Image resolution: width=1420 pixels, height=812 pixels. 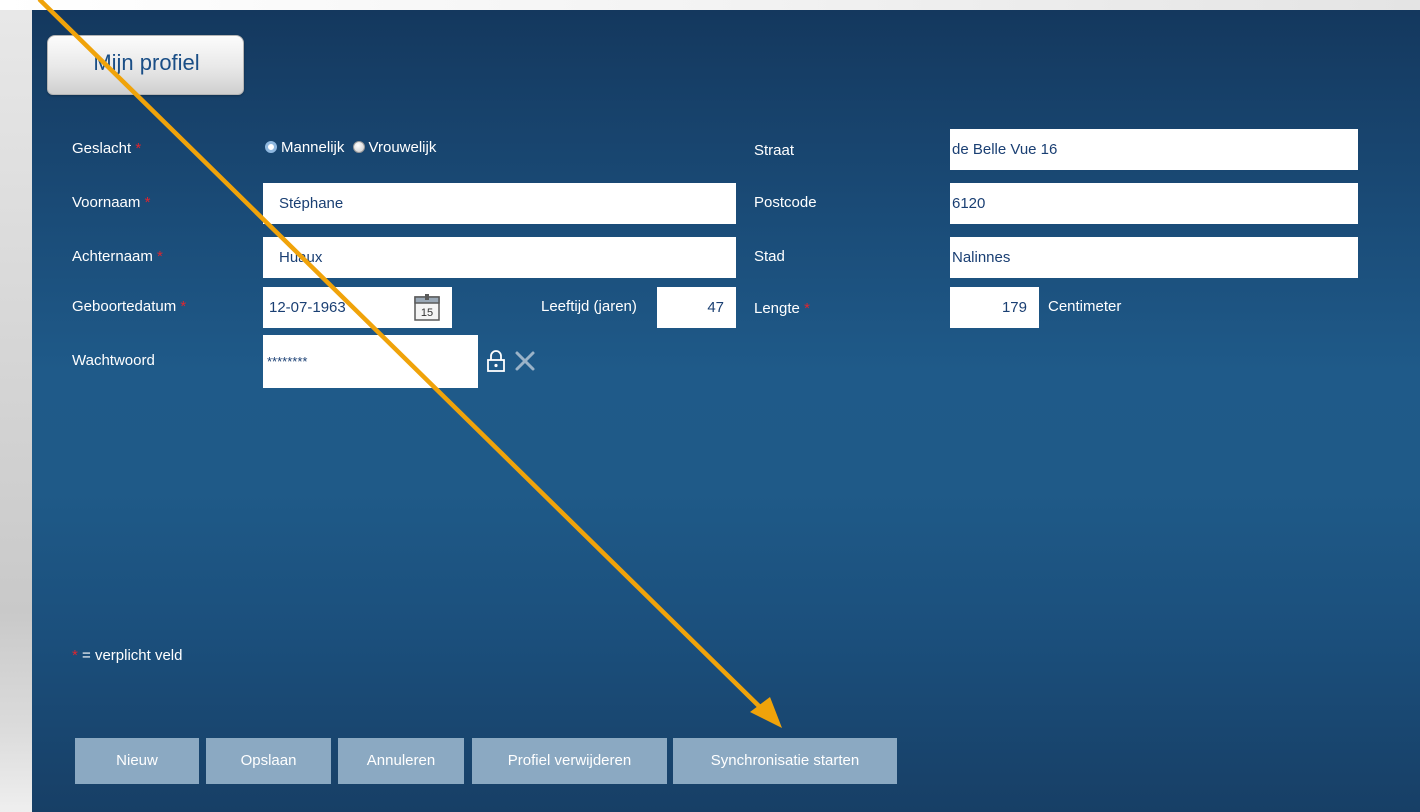 I want to click on geboortedatum-label-text: Geboortedatum, so click(x=124, y=306).